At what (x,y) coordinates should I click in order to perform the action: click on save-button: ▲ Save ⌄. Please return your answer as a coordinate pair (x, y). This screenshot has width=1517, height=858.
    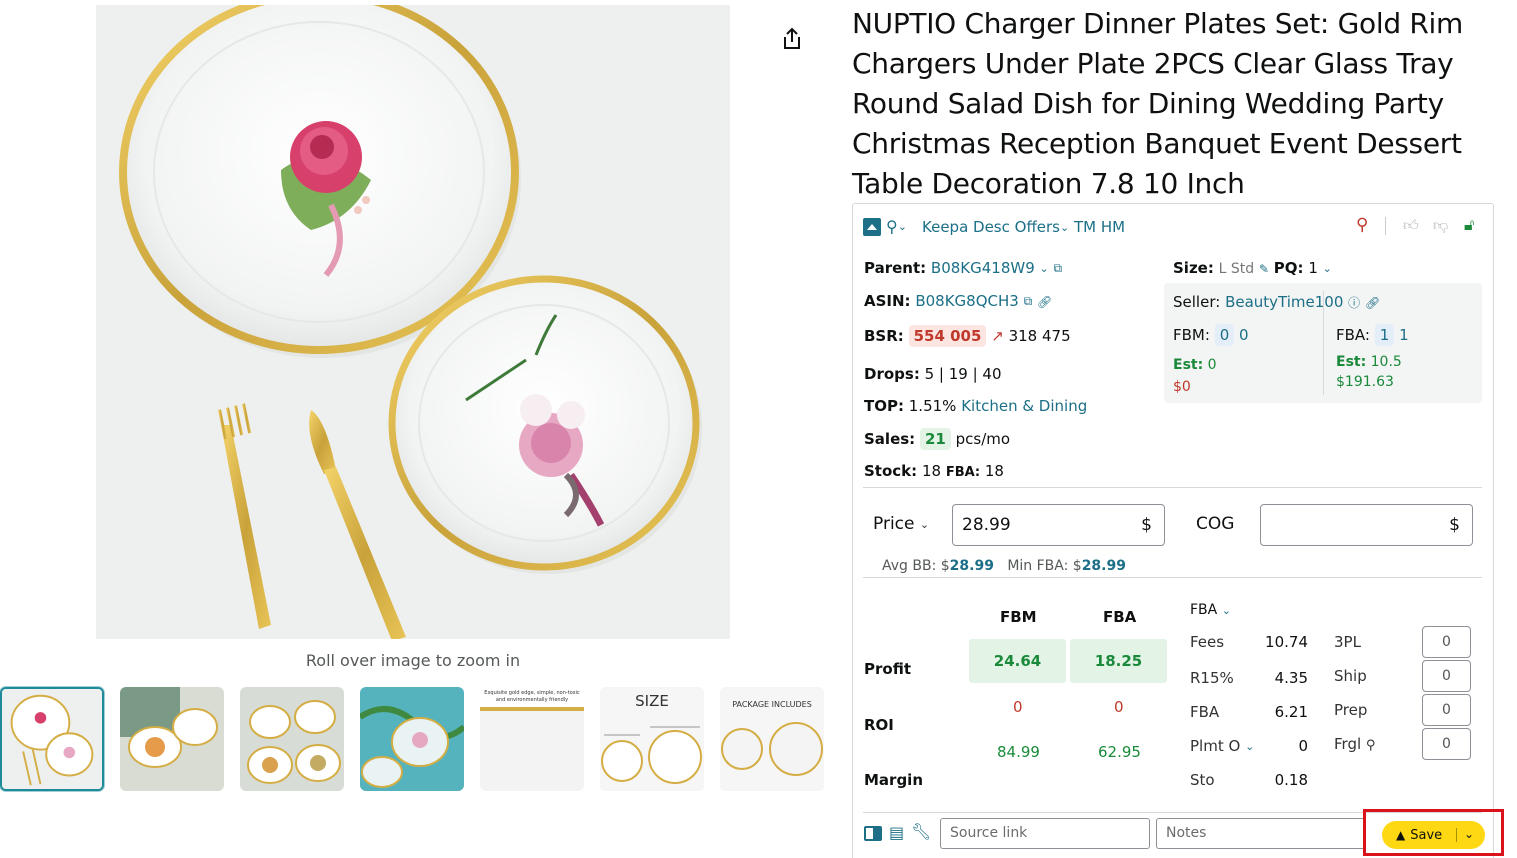
    Looking at the image, I should click on (1433, 835).